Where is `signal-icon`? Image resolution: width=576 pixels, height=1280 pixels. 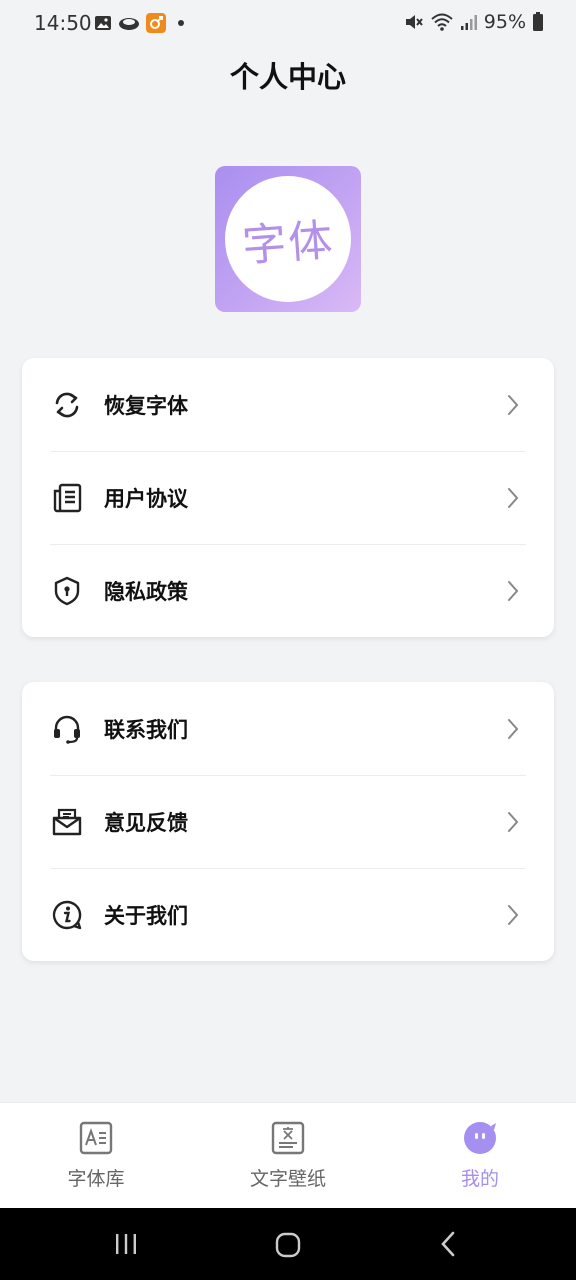 signal-icon is located at coordinates (468, 22).